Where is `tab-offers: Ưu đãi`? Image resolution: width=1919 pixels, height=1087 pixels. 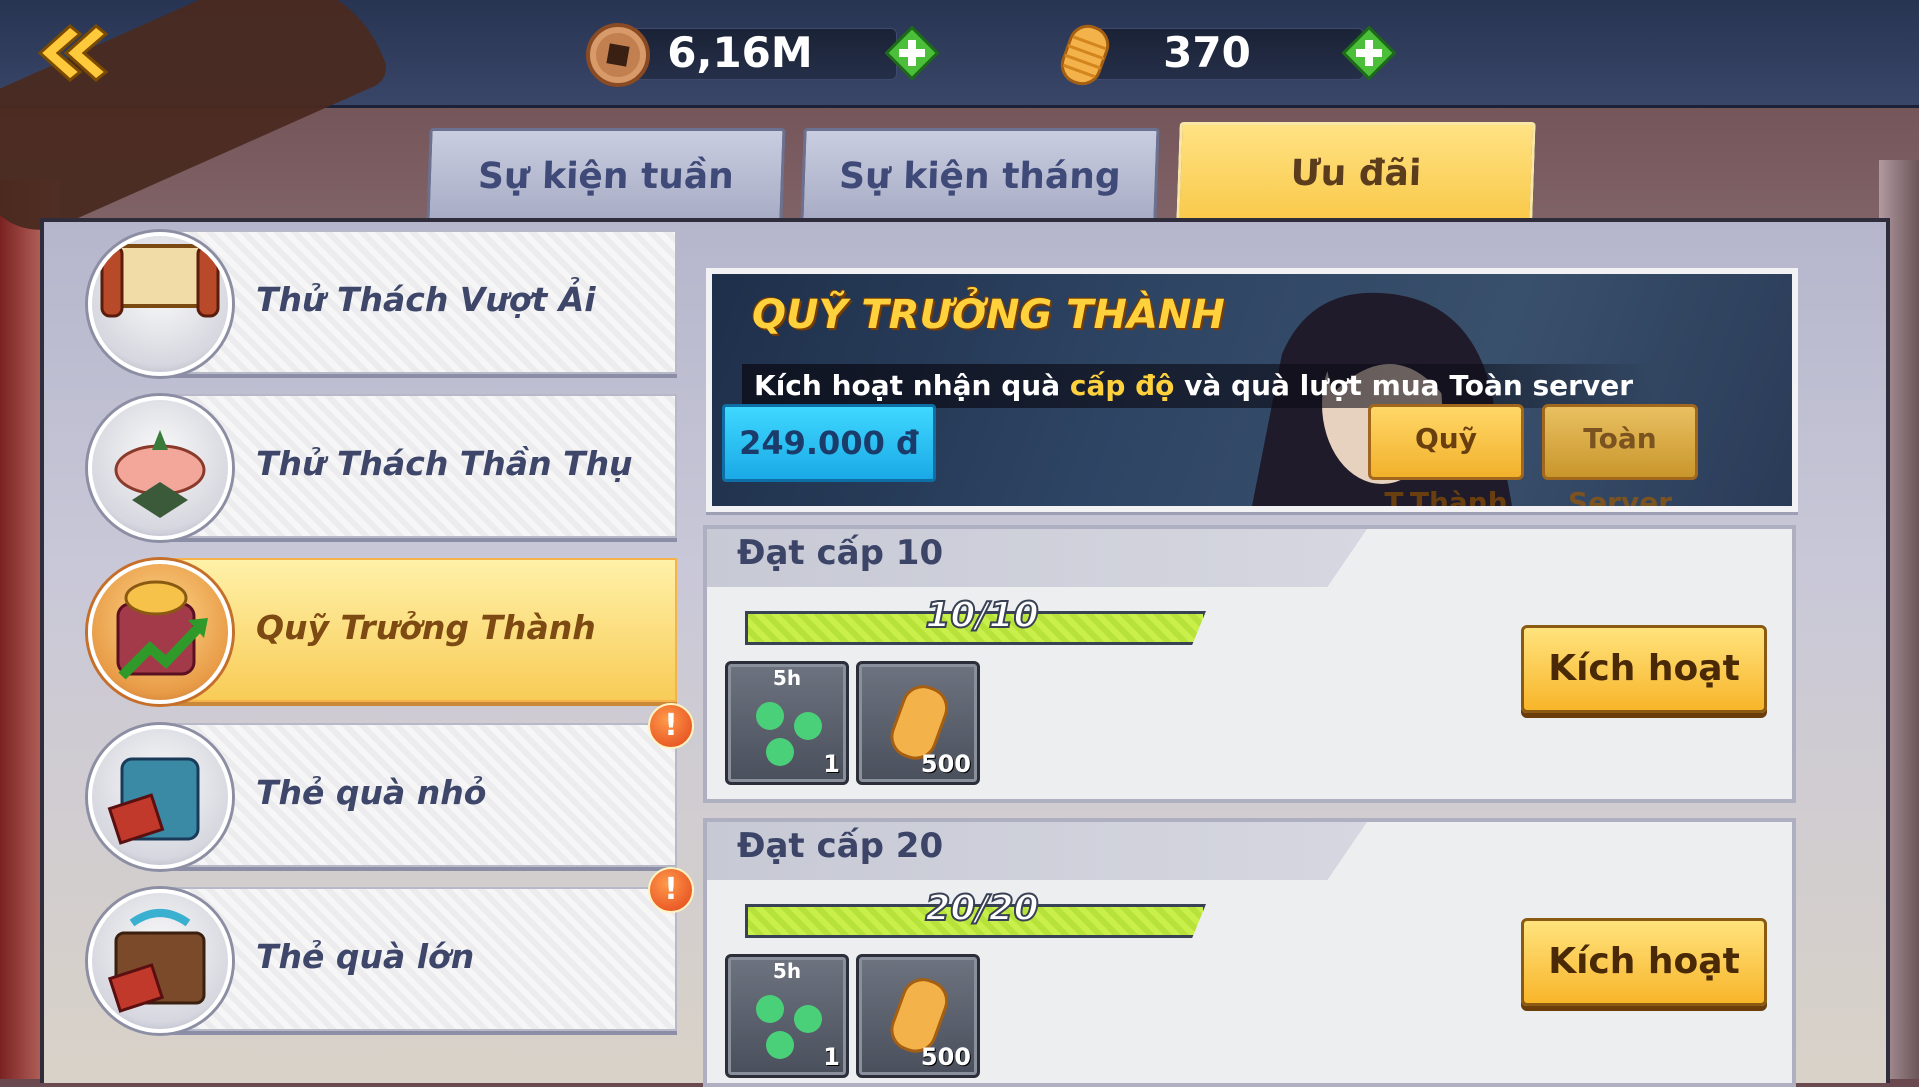
tab-offers: Ưu đãi is located at coordinates (1356, 171).